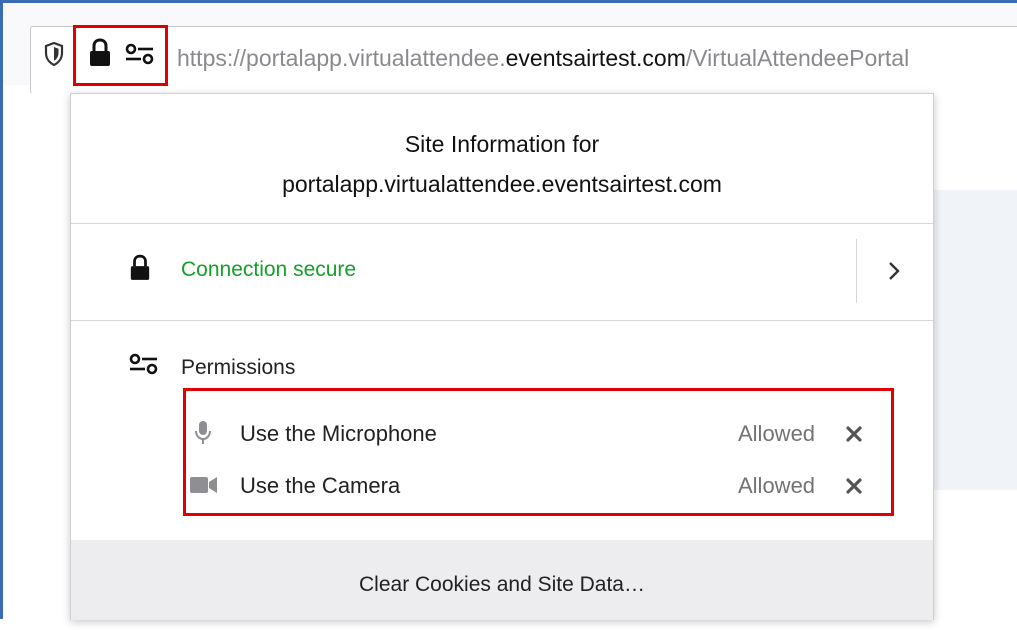 The width and height of the screenshot is (1017, 630). Describe the element at coordinates (502, 272) in the screenshot. I see `connection-row: Connection secure` at that location.